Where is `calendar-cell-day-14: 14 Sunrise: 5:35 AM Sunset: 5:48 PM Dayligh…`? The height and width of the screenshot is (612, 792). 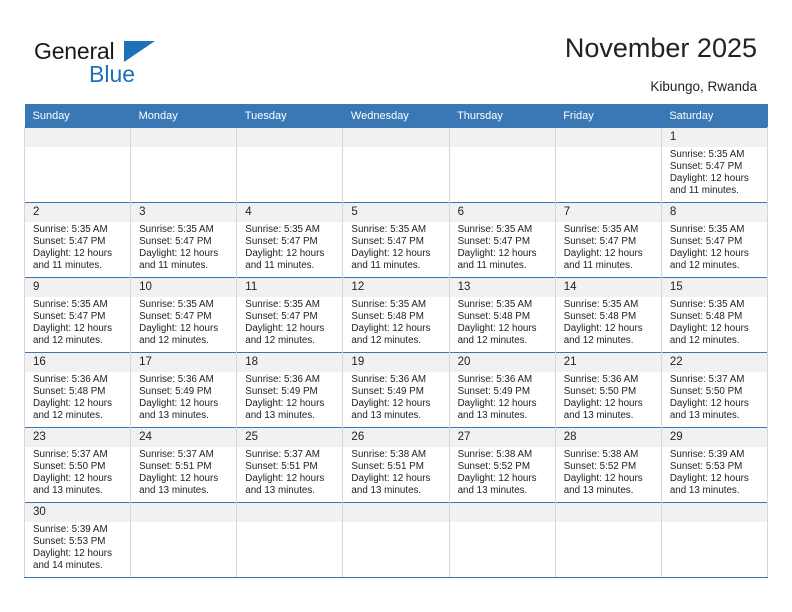 calendar-cell-day-14: 14 Sunrise: 5:35 AM Sunset: 5:48 PM Dayligh… is located at coordinates (608, 315).